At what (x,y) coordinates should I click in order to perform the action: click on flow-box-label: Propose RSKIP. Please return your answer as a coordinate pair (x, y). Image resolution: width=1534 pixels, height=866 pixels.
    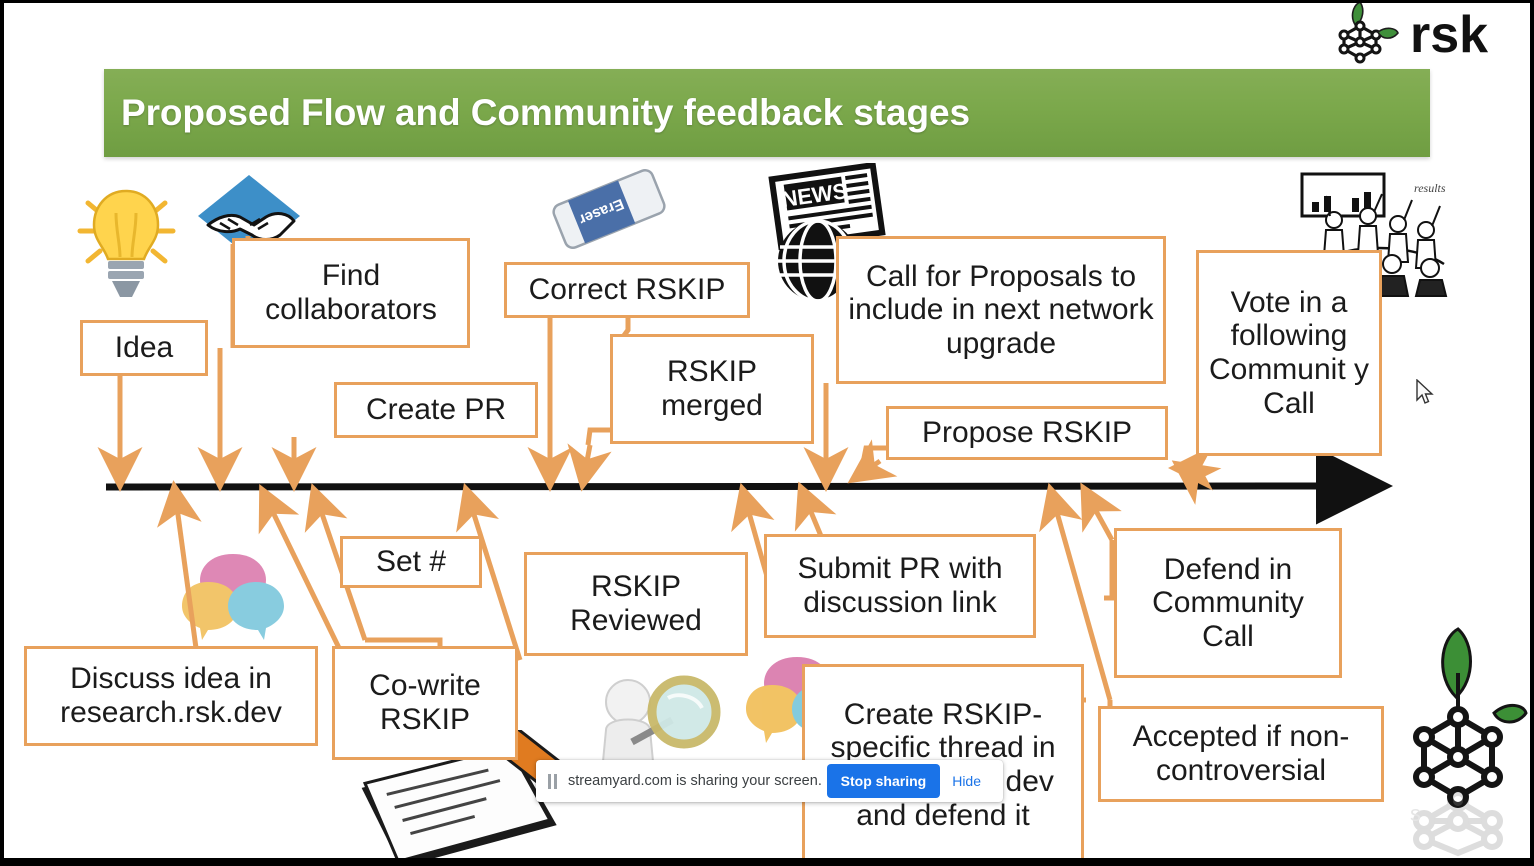
    Looking at the image, I should click on (1027, 433).